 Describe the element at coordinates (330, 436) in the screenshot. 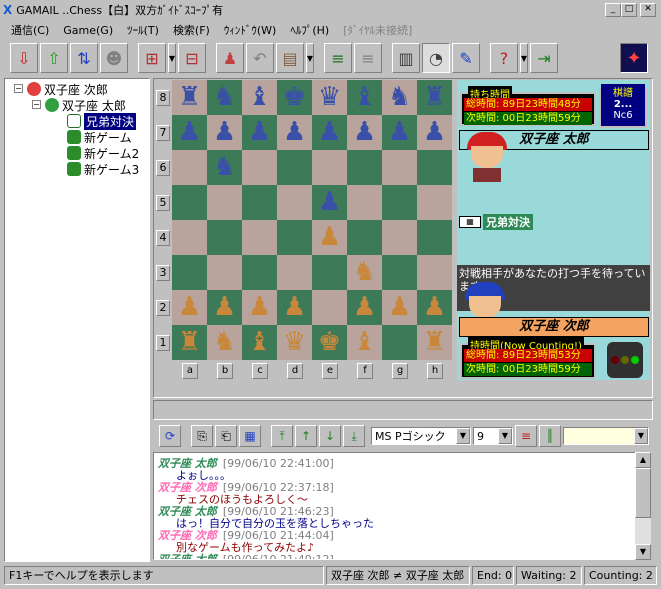

I see `scroll-down-icon: ↓` at that location.